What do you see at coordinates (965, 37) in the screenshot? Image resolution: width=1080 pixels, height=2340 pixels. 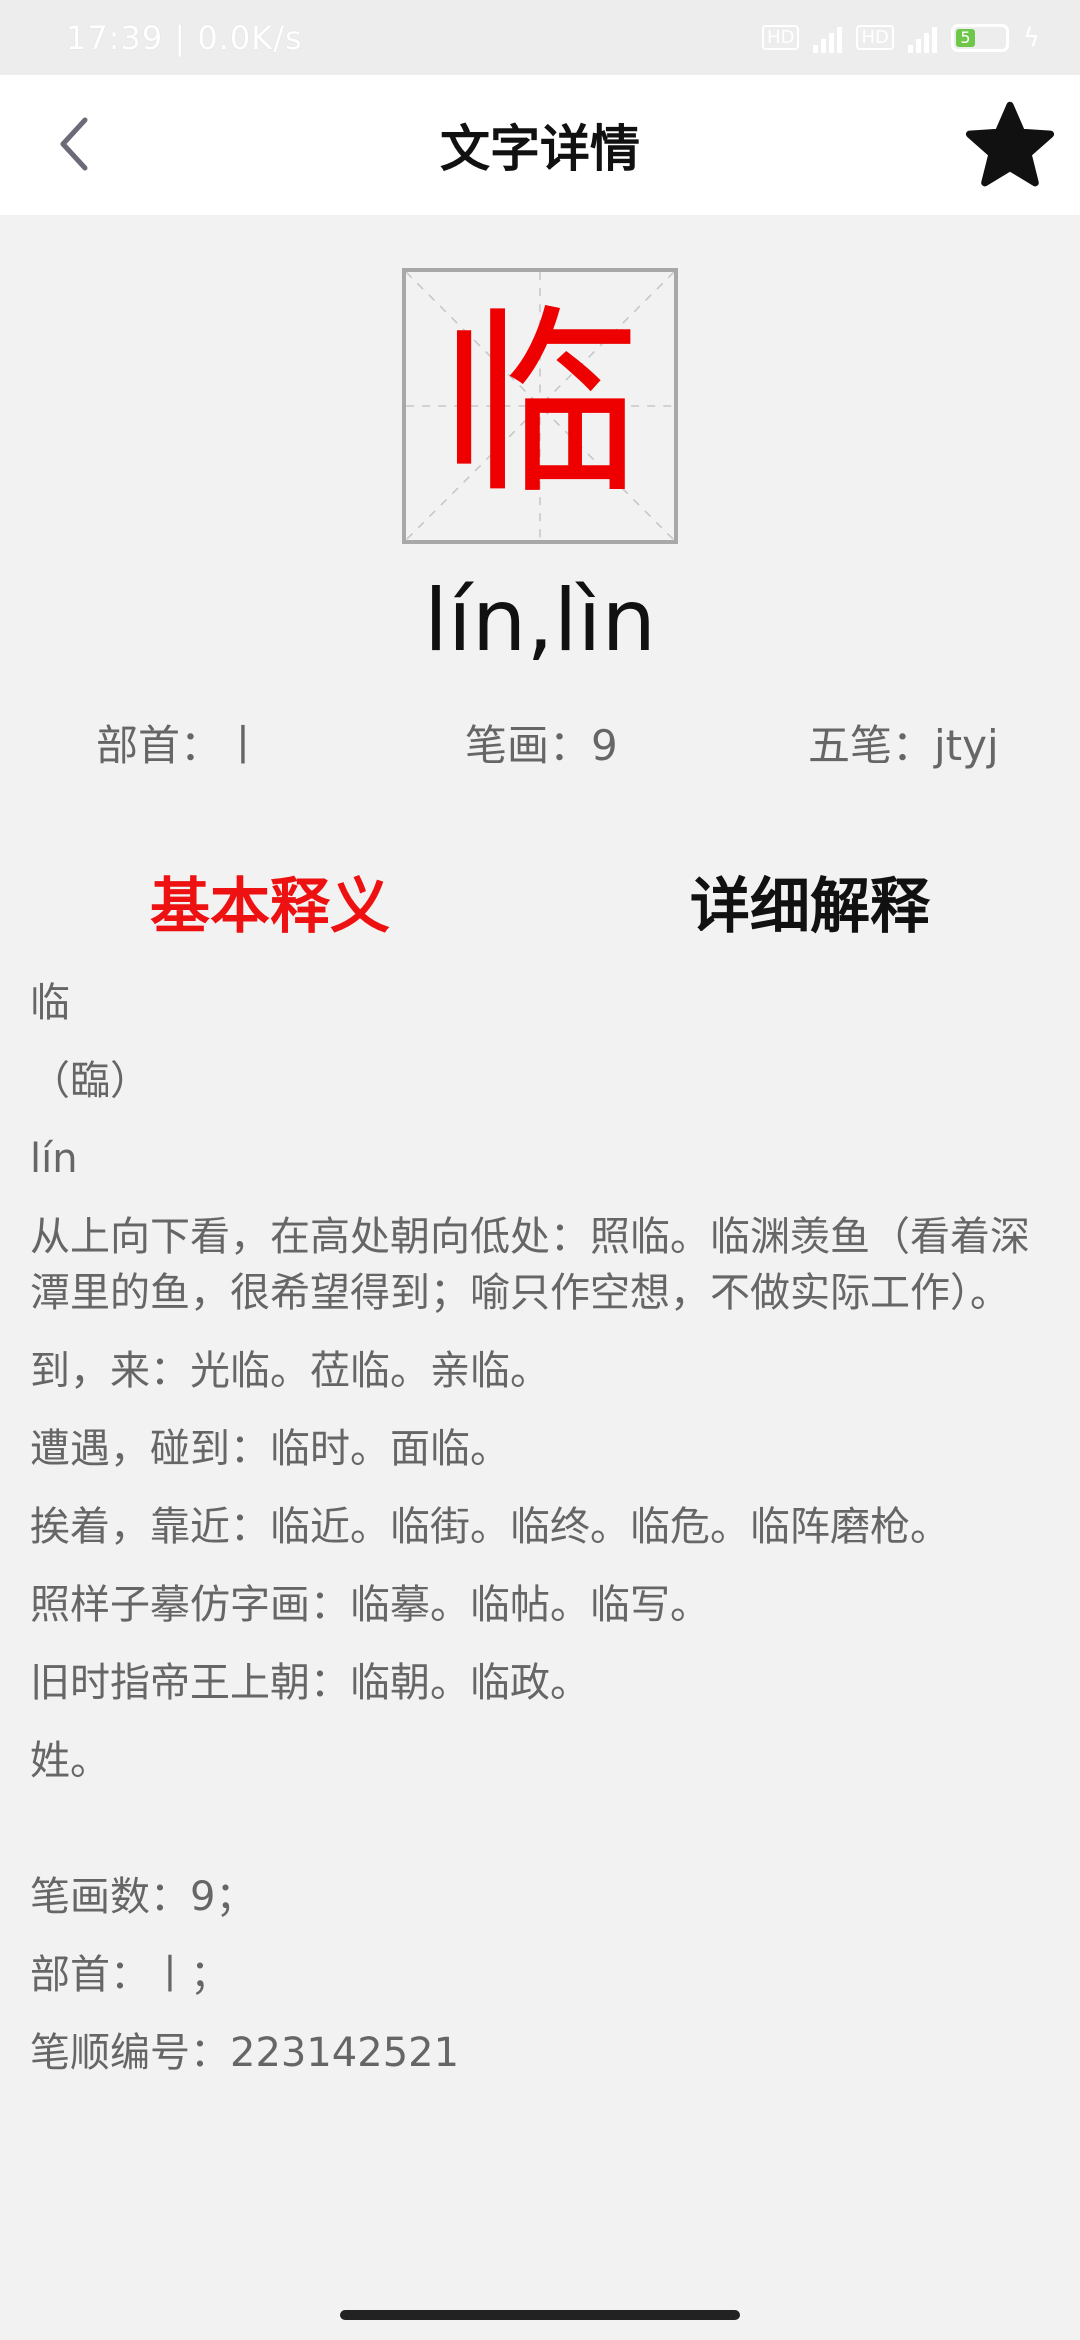 I see `battery-level: 5` at bounding box center [965, 37].